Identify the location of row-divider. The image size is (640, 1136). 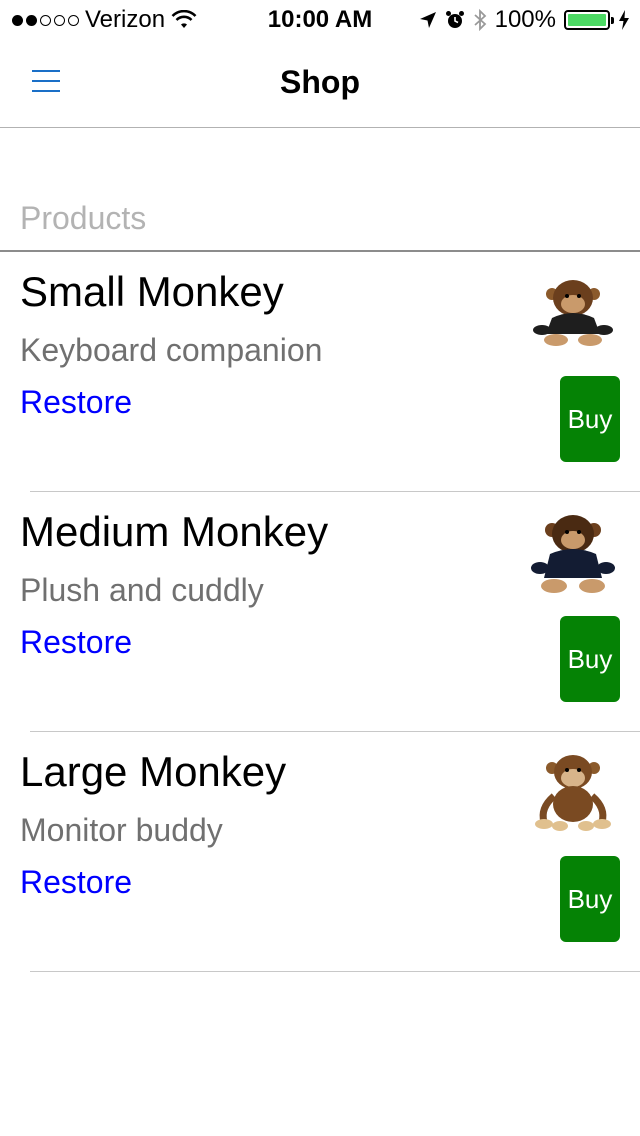
(335, 971).